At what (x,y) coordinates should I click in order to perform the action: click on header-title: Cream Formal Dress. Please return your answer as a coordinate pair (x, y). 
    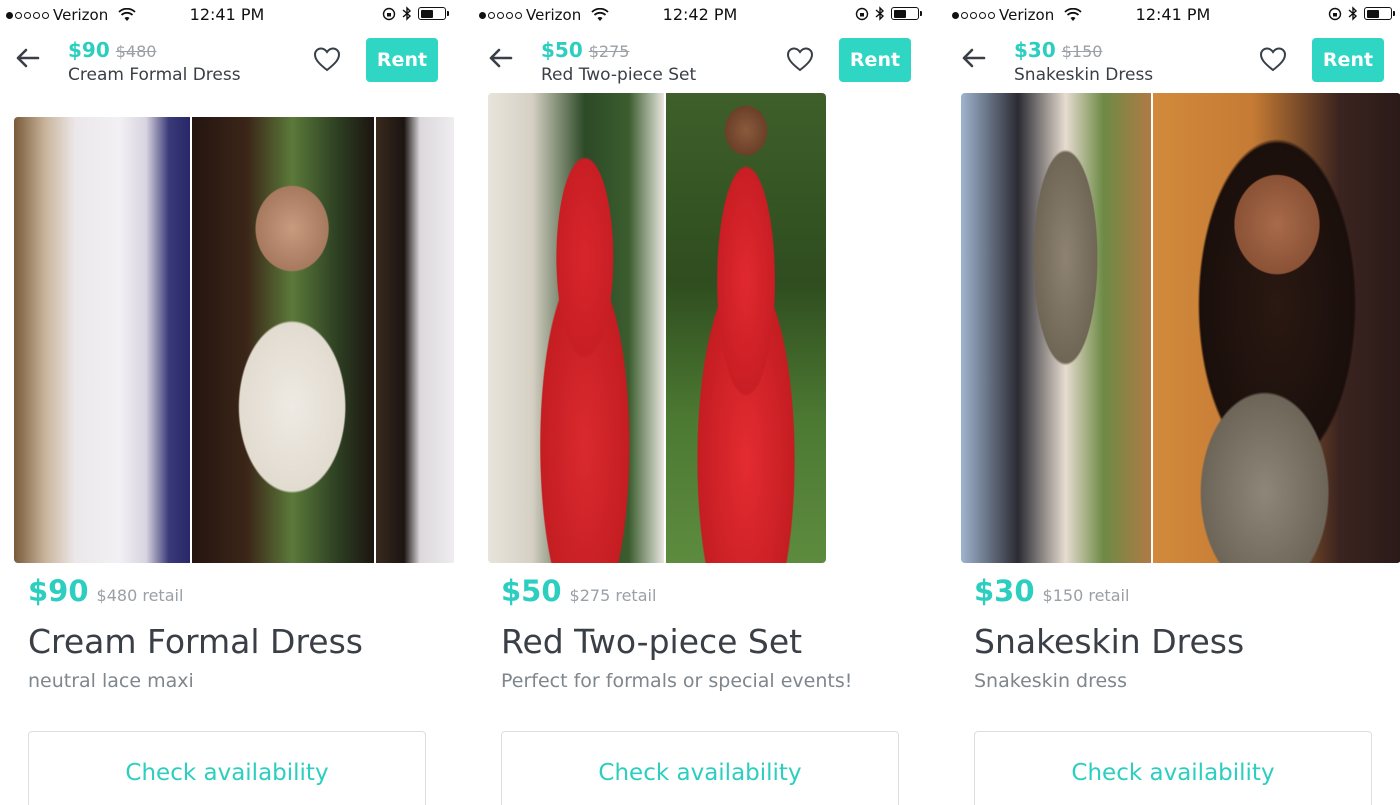
    Looking at the image, I should click on (154, 75).